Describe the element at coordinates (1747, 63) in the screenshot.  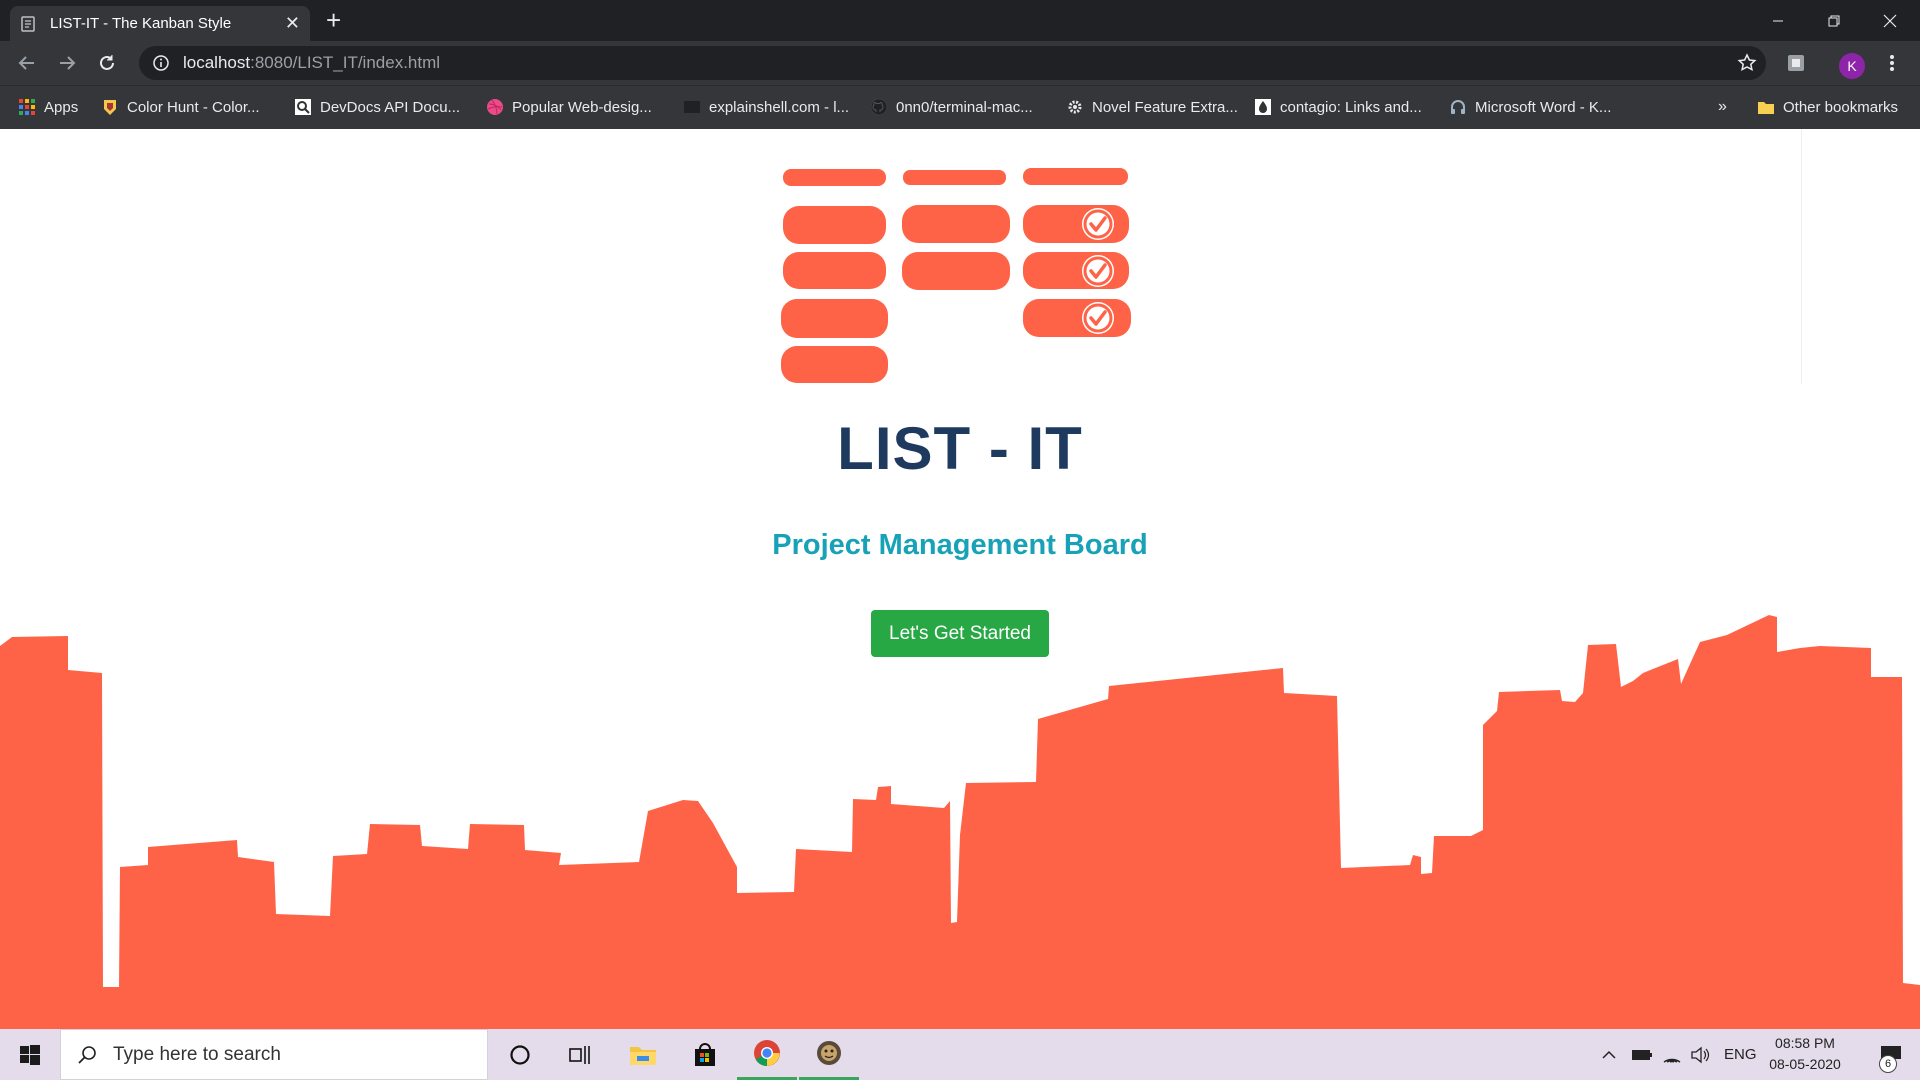
I see `bookmark-star-icon` at that location.